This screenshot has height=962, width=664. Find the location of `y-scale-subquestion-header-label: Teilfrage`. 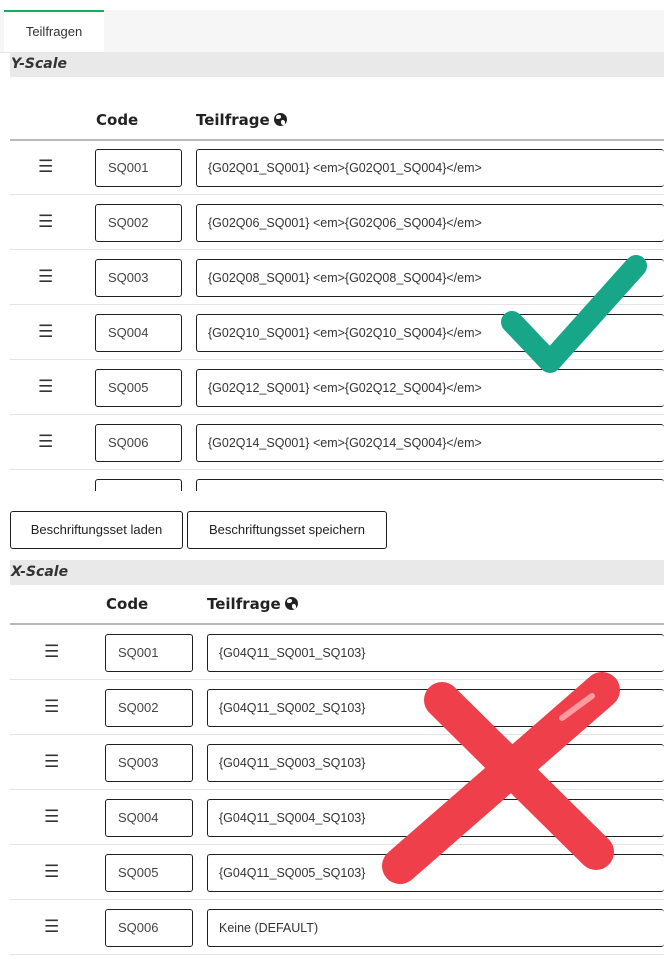

y-scale-subquestion-header-label: Teilfrage is located at coordinates (233, 120).